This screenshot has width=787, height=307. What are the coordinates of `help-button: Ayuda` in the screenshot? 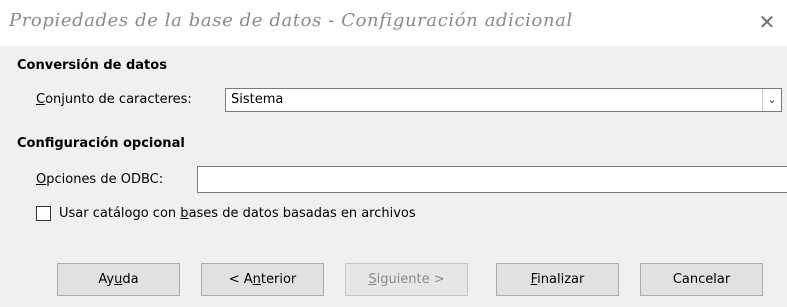 It's located at (118, 279).